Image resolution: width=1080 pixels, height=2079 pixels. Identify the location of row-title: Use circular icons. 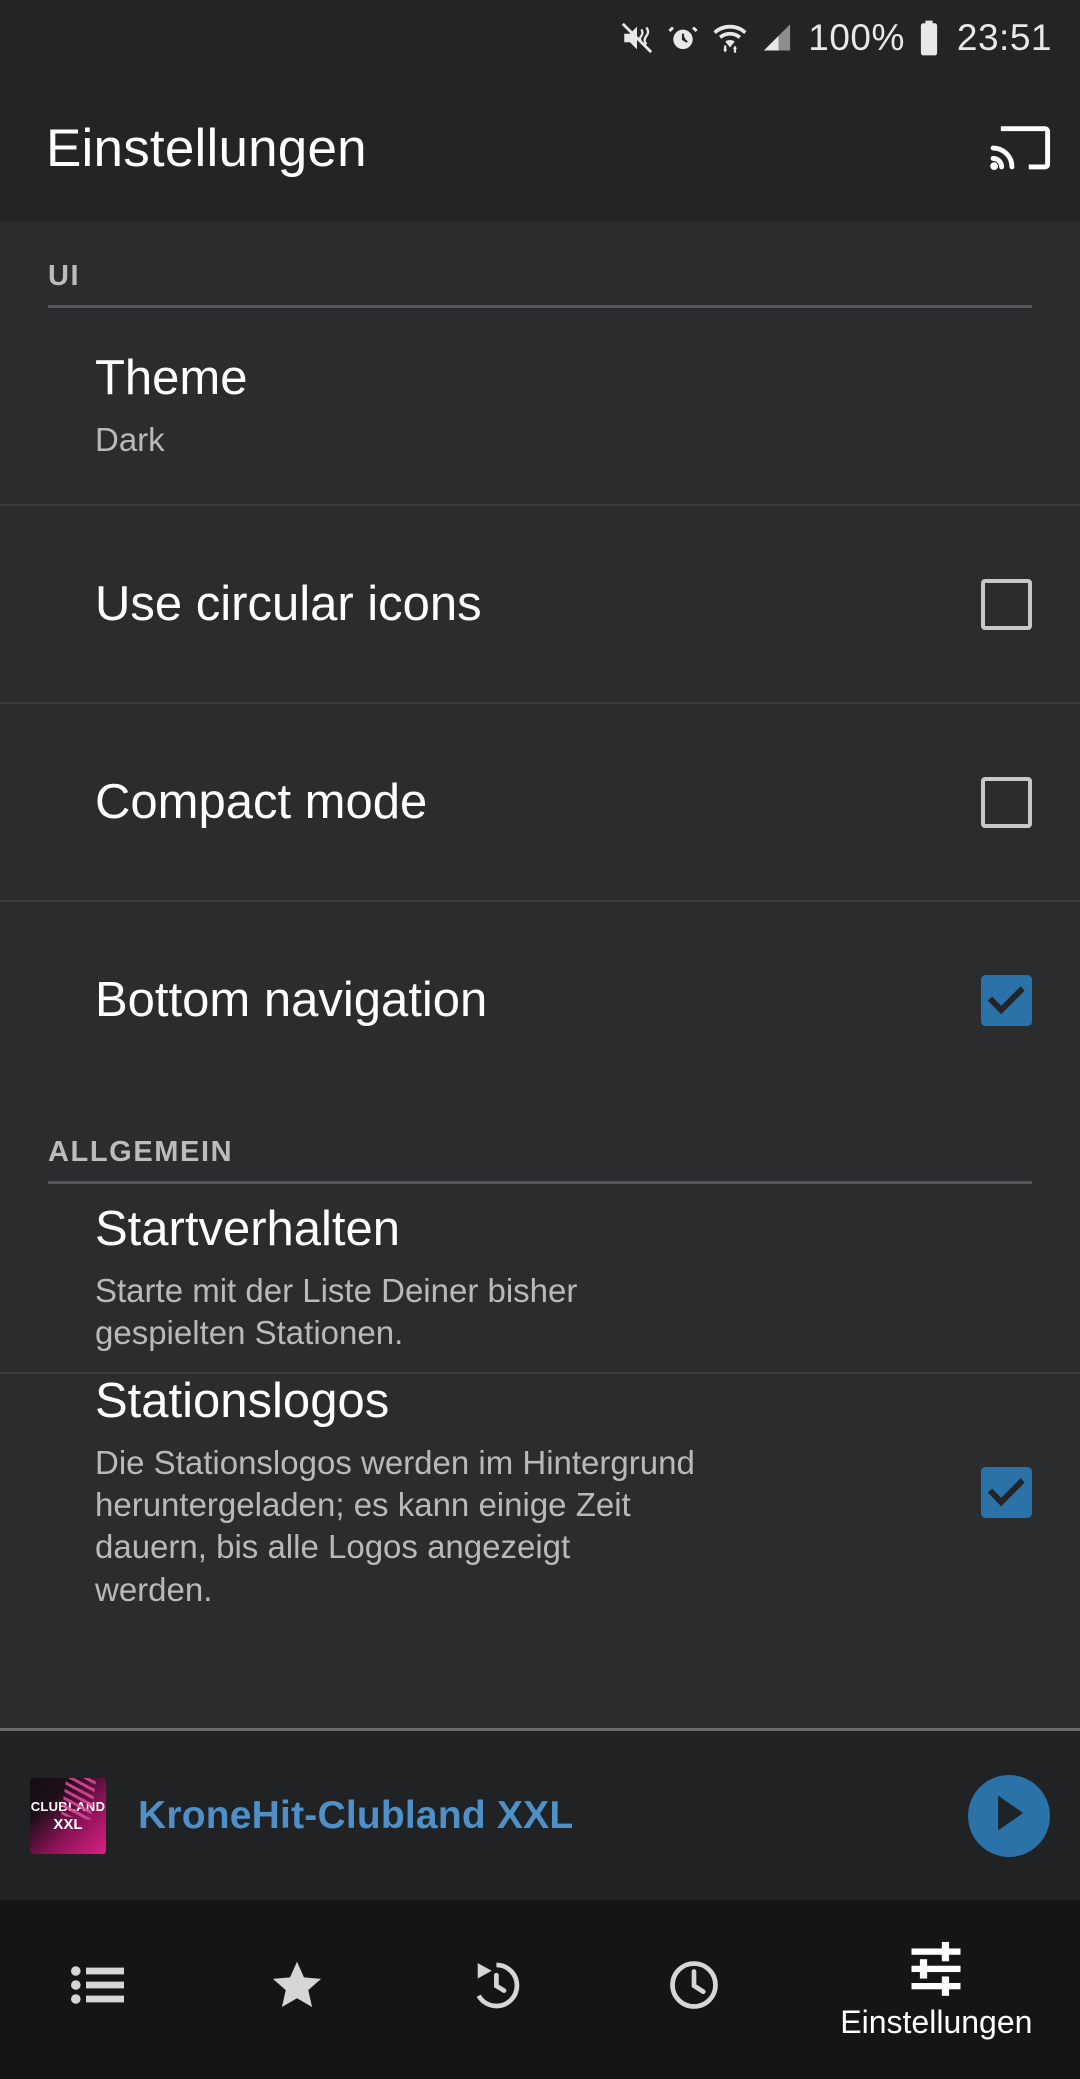
(288, 603).